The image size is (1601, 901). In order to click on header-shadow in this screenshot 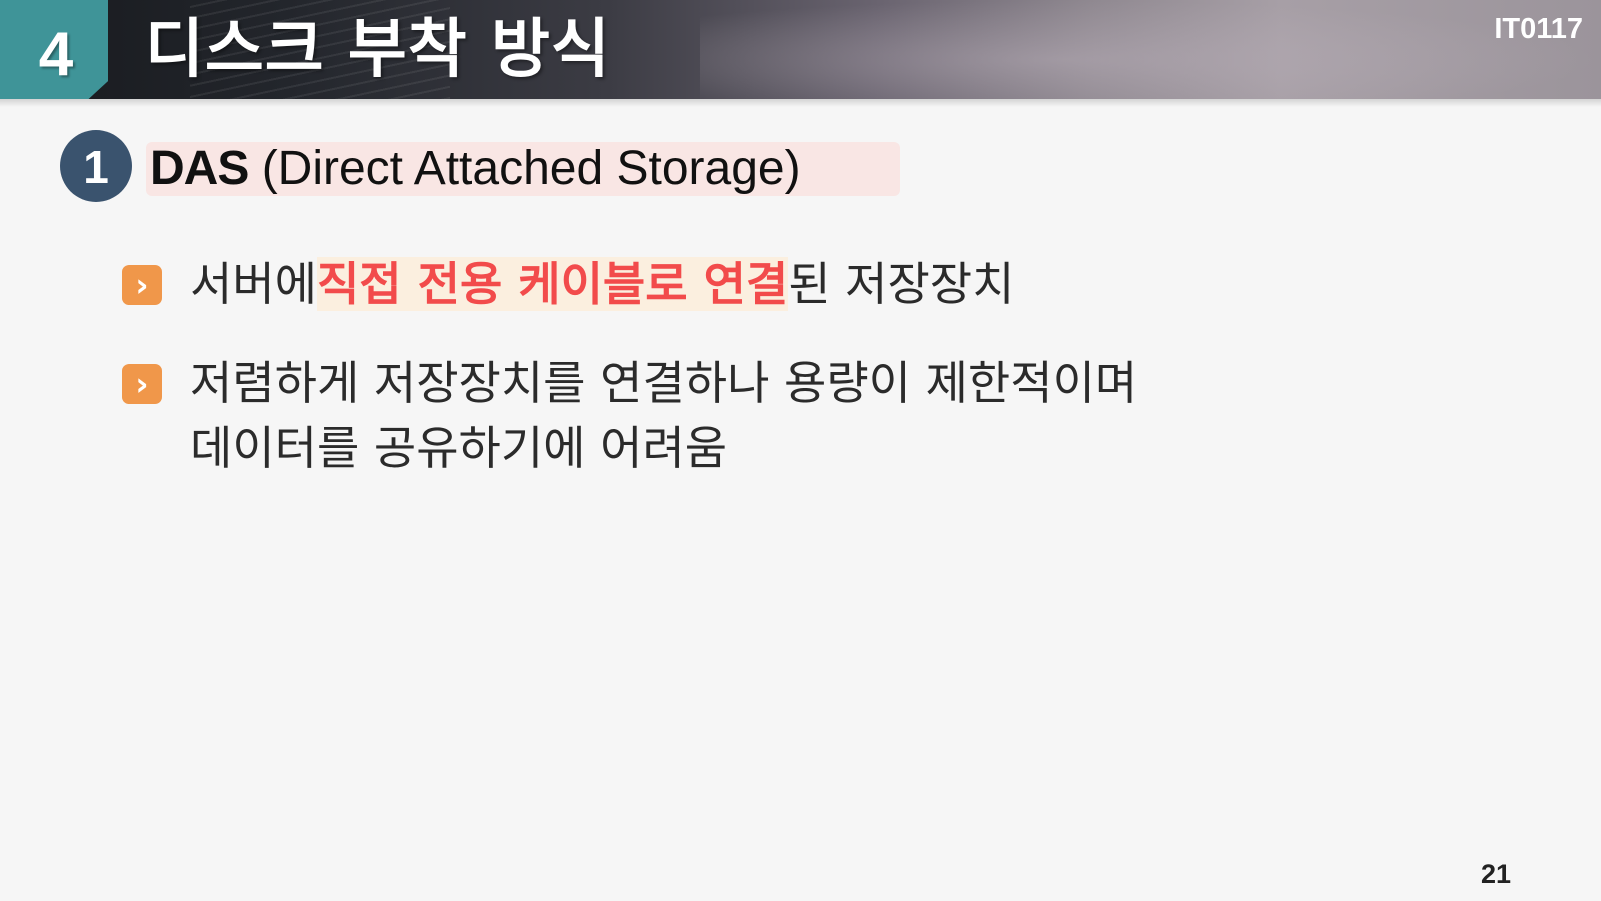, I will do `click(800, 103)`.